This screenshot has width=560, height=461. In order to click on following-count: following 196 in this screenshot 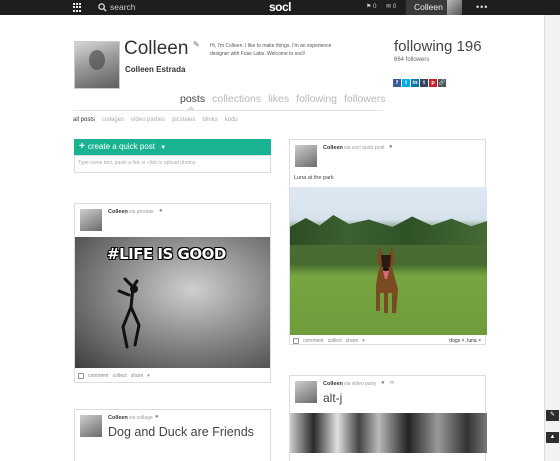, I will do `click(438, 46)`.